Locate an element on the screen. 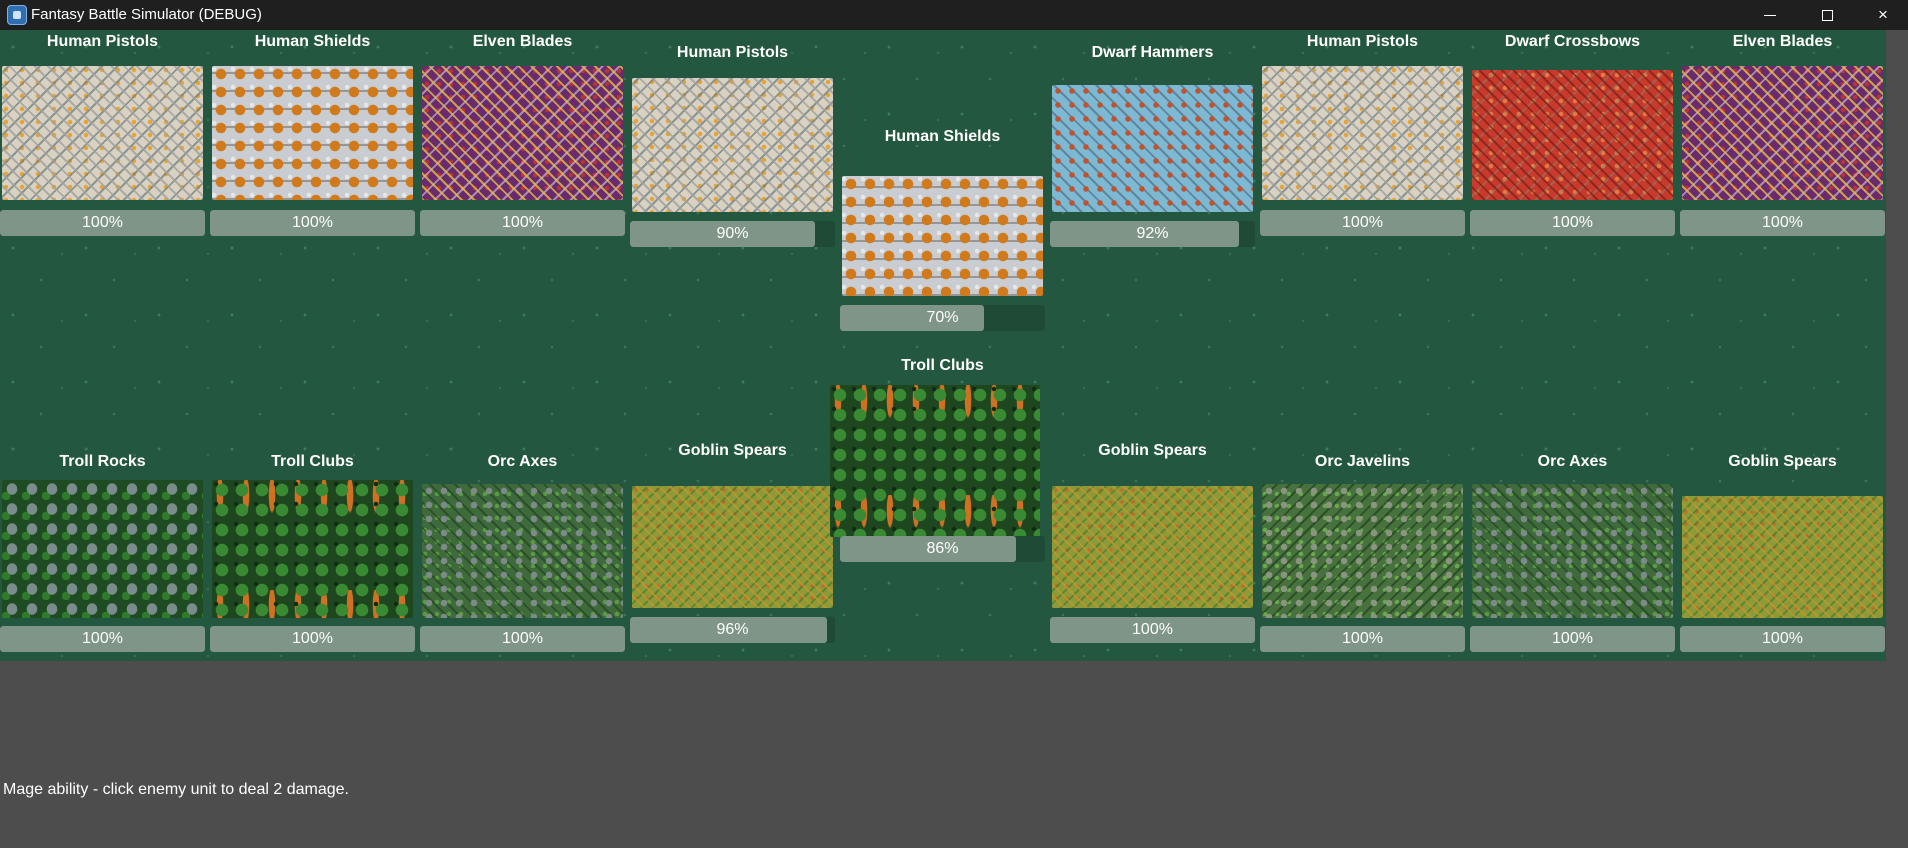 This screenshot has width=1908, height=848. minimize-icon is located at coordinates (1770, 15).